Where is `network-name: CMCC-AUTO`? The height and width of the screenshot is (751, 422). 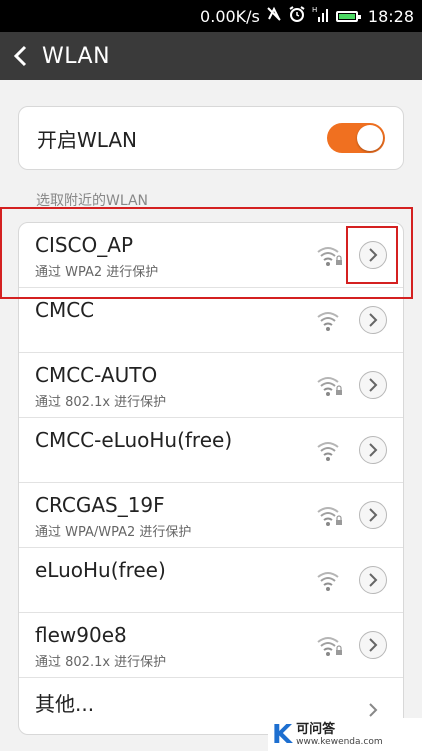
network-name: CMCC-AUTO is located at coordinates (96, 375).